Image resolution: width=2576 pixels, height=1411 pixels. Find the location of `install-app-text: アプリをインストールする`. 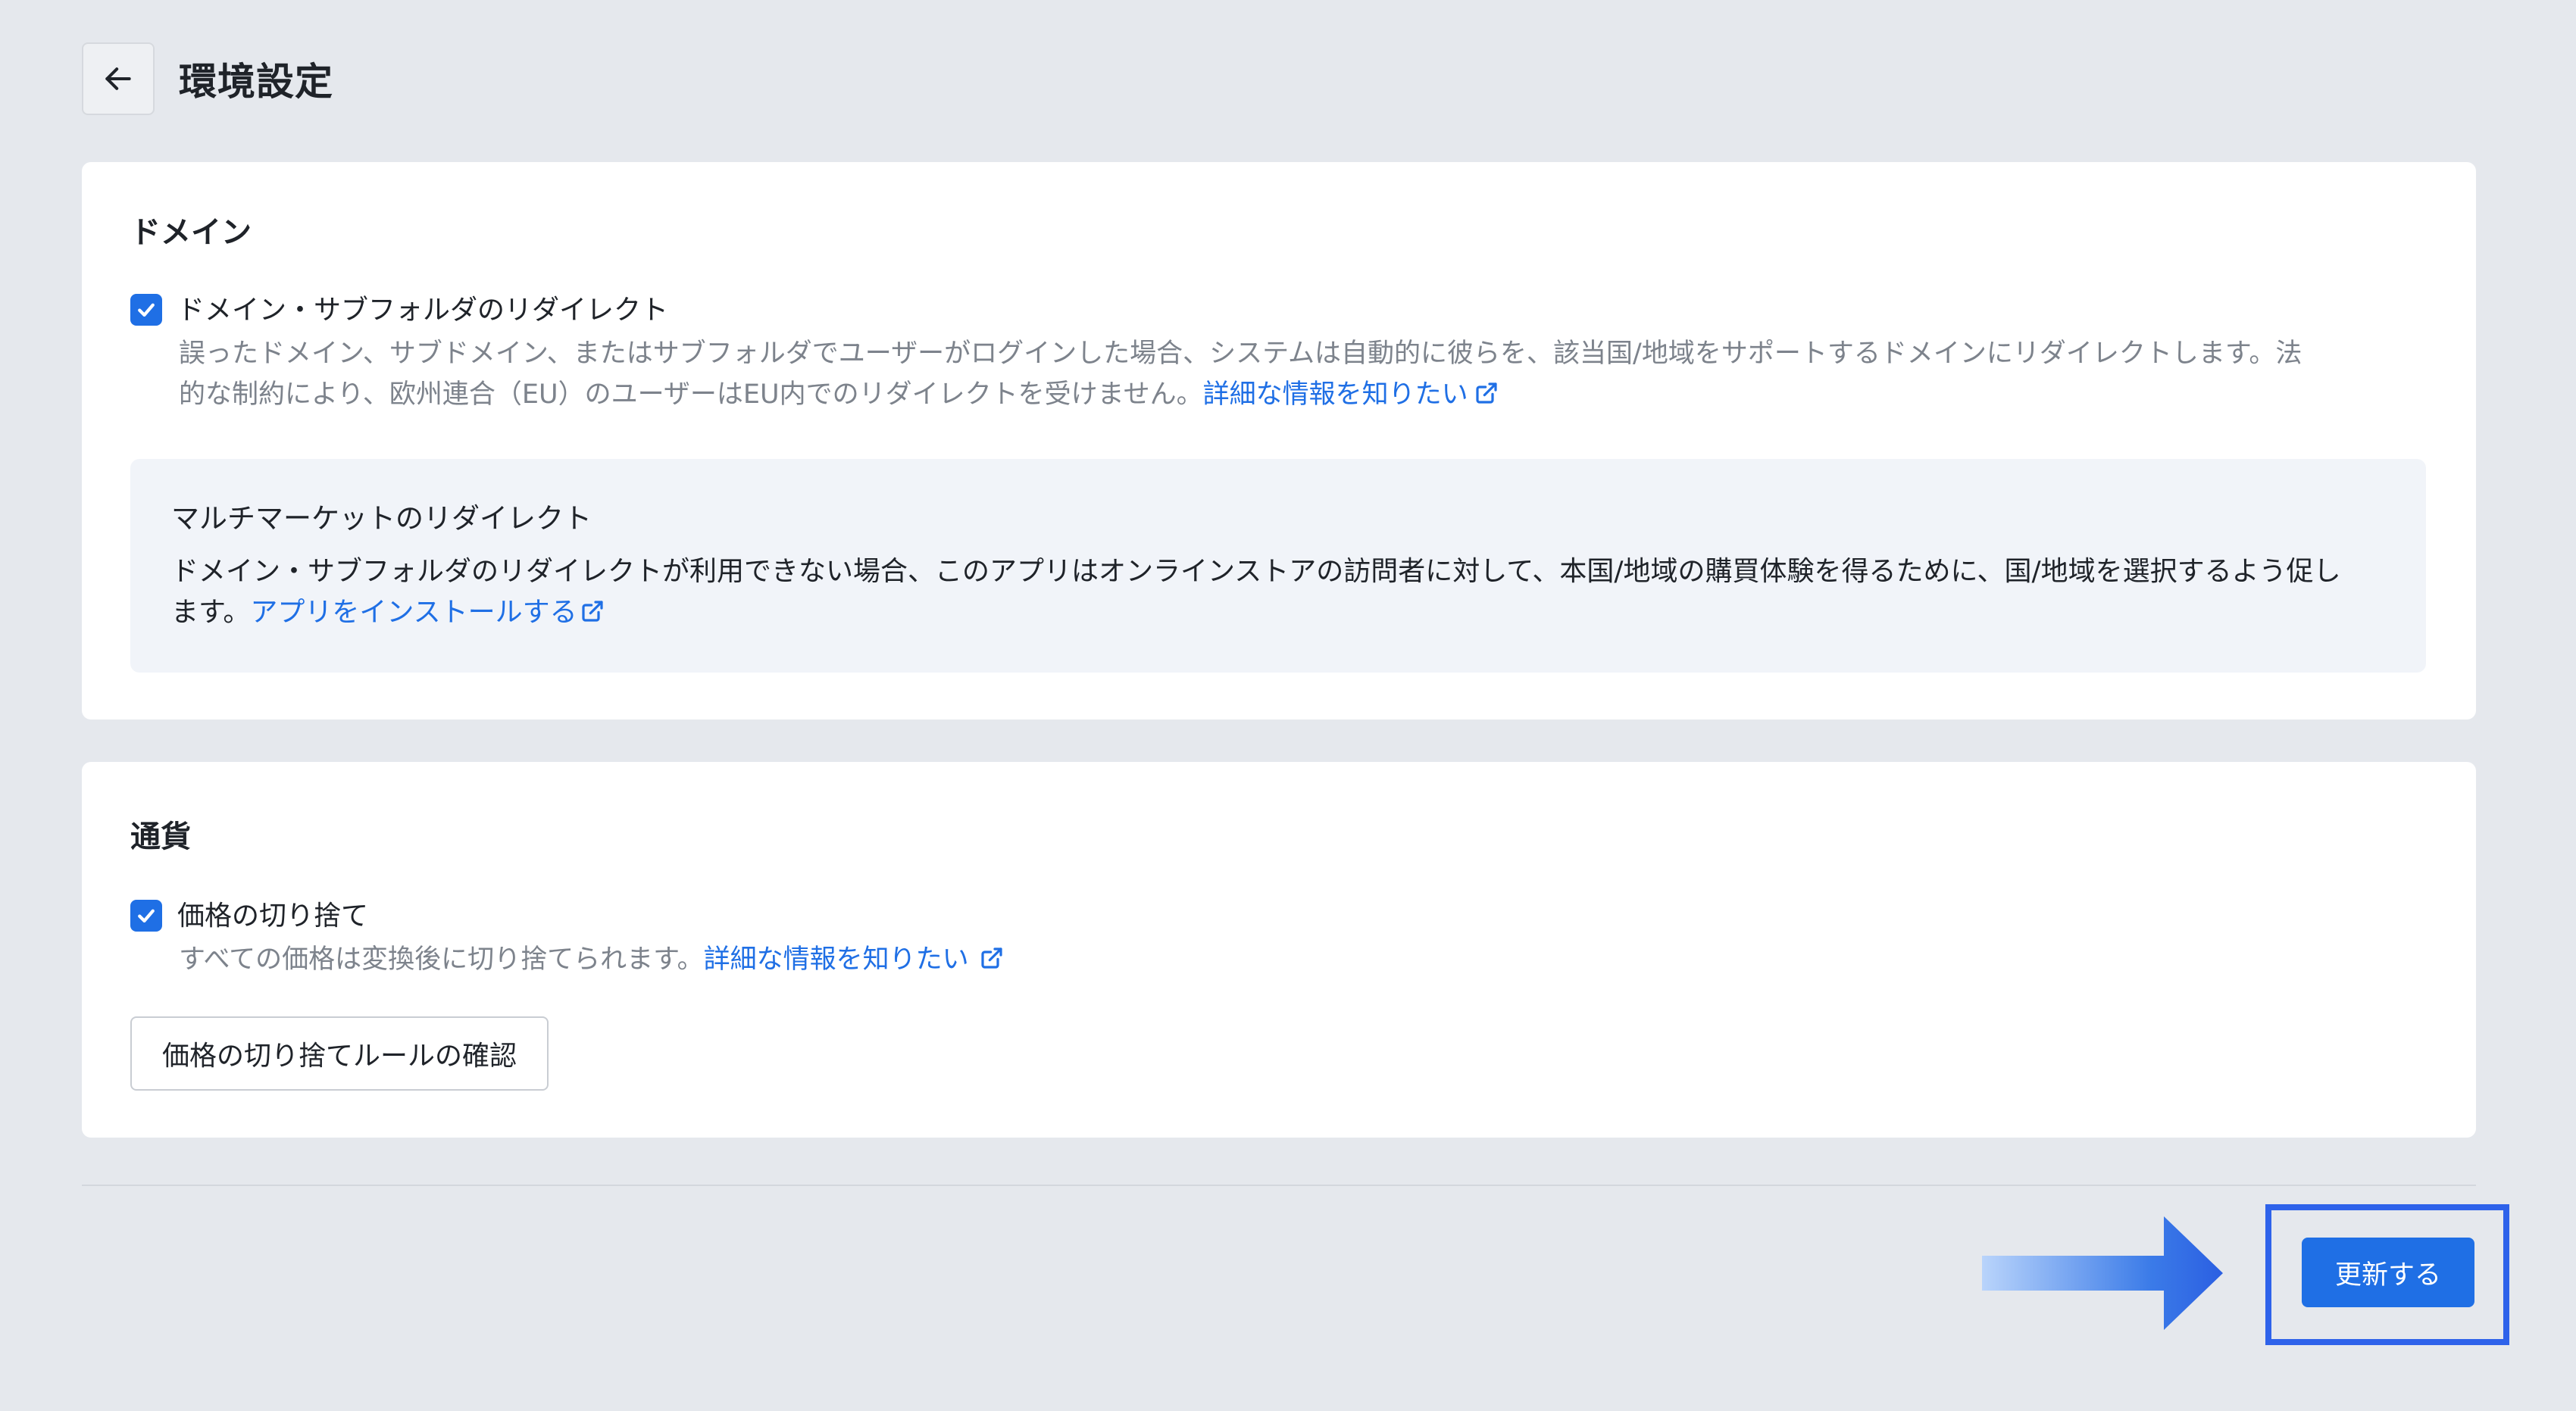

install-app-text: アプリをインストールする is located at coordinates (413, 613).